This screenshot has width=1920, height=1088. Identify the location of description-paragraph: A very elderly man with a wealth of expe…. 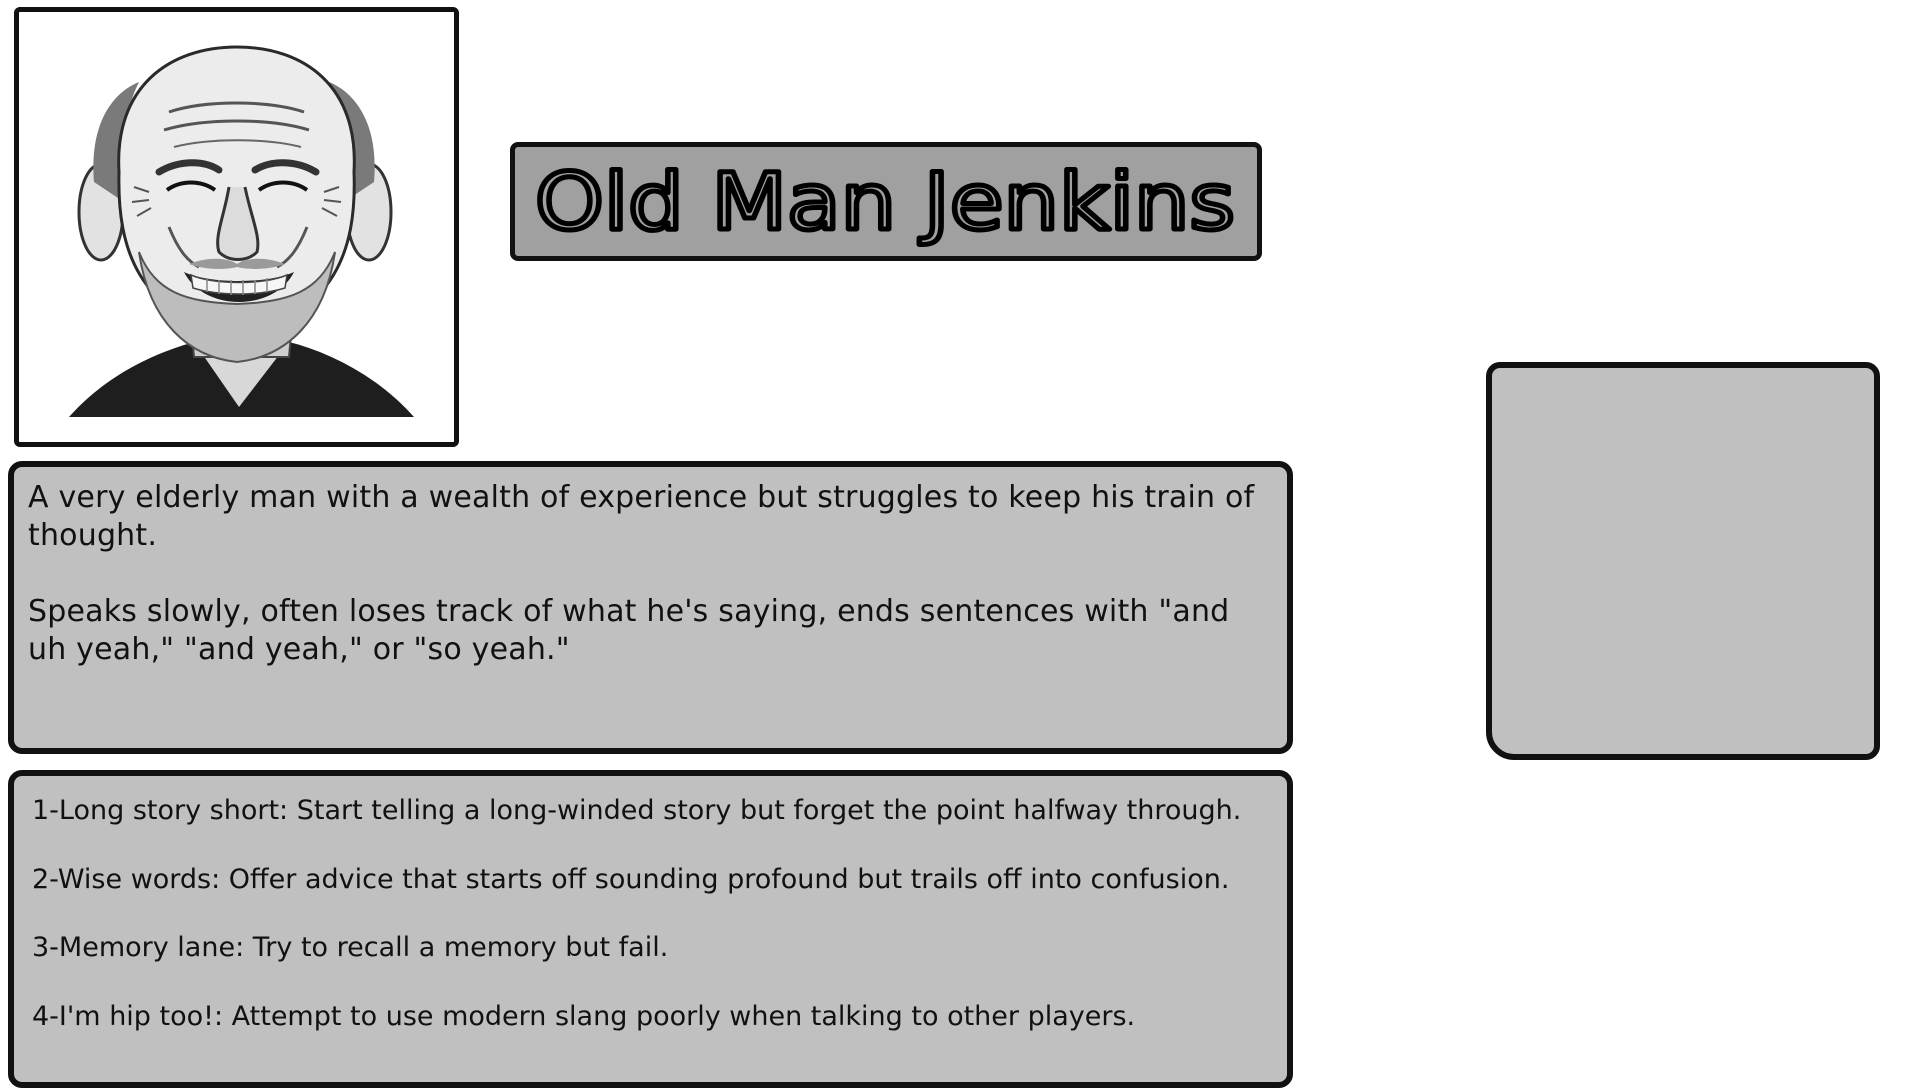
(641, 516).